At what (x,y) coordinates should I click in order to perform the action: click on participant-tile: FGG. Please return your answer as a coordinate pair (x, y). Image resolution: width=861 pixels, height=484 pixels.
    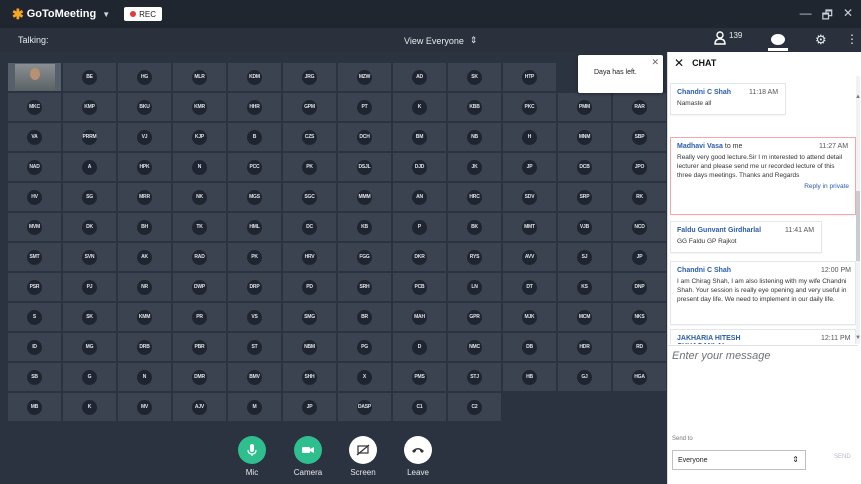
    Looking at the image, I should click on (364, 257).